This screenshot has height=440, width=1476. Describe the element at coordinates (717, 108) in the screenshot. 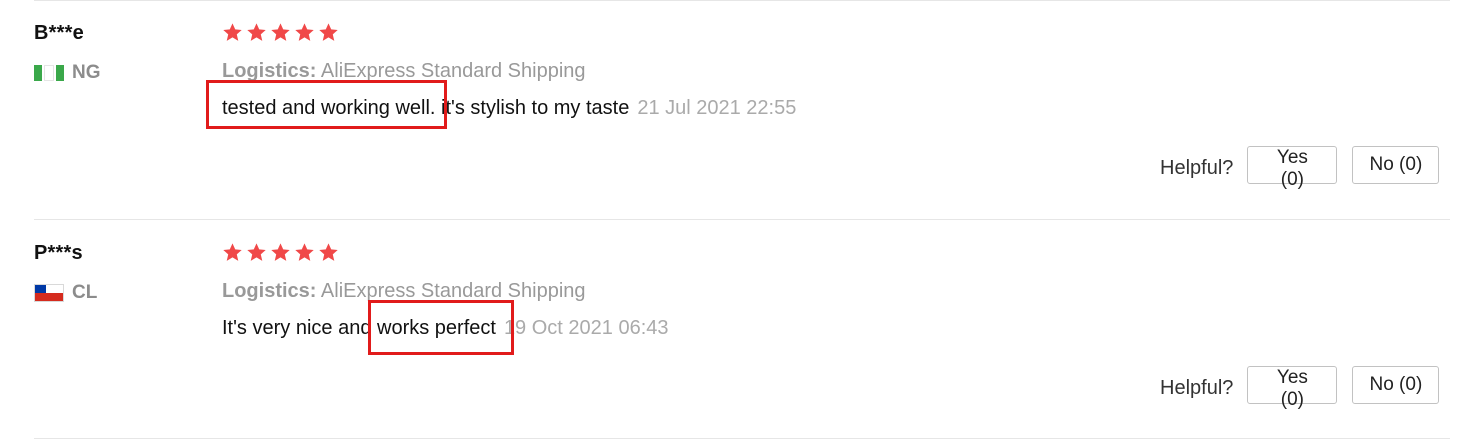

I see `review-date: 21 Jul 2021 22:55` at that location.